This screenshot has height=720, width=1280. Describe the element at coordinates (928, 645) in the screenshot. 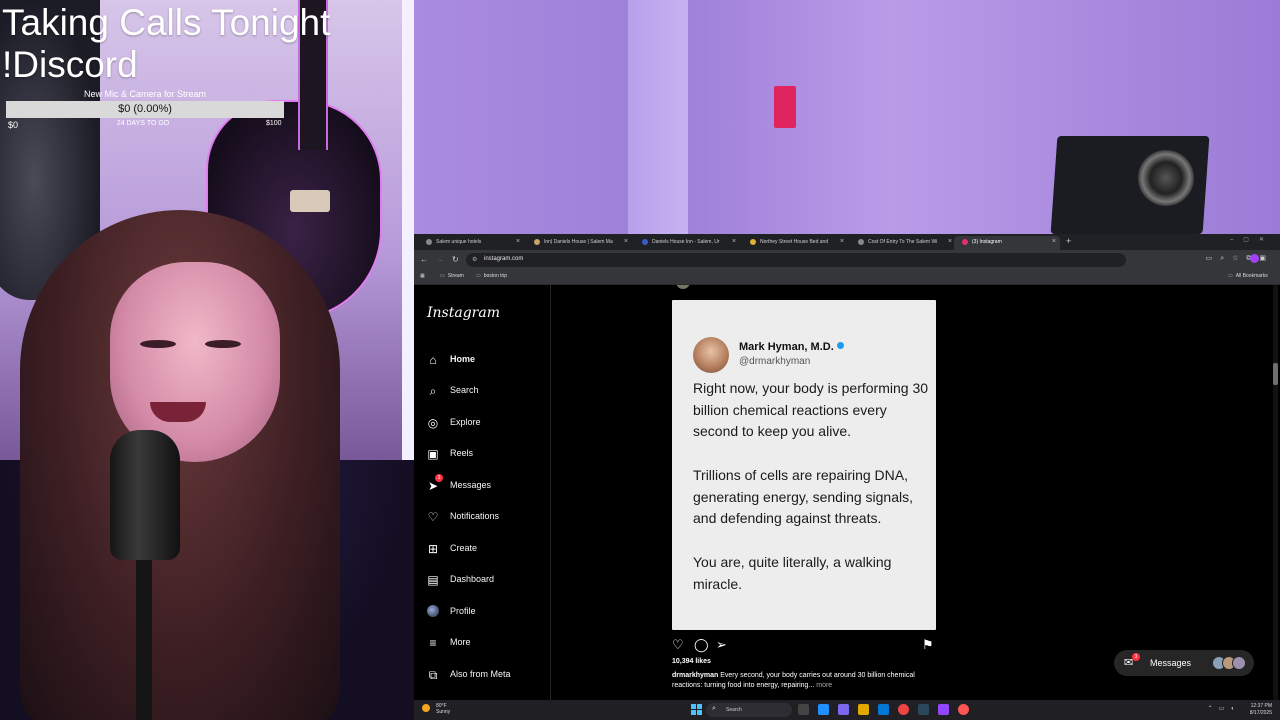

I see `bookmark-save-icon: ⚑` at that location.